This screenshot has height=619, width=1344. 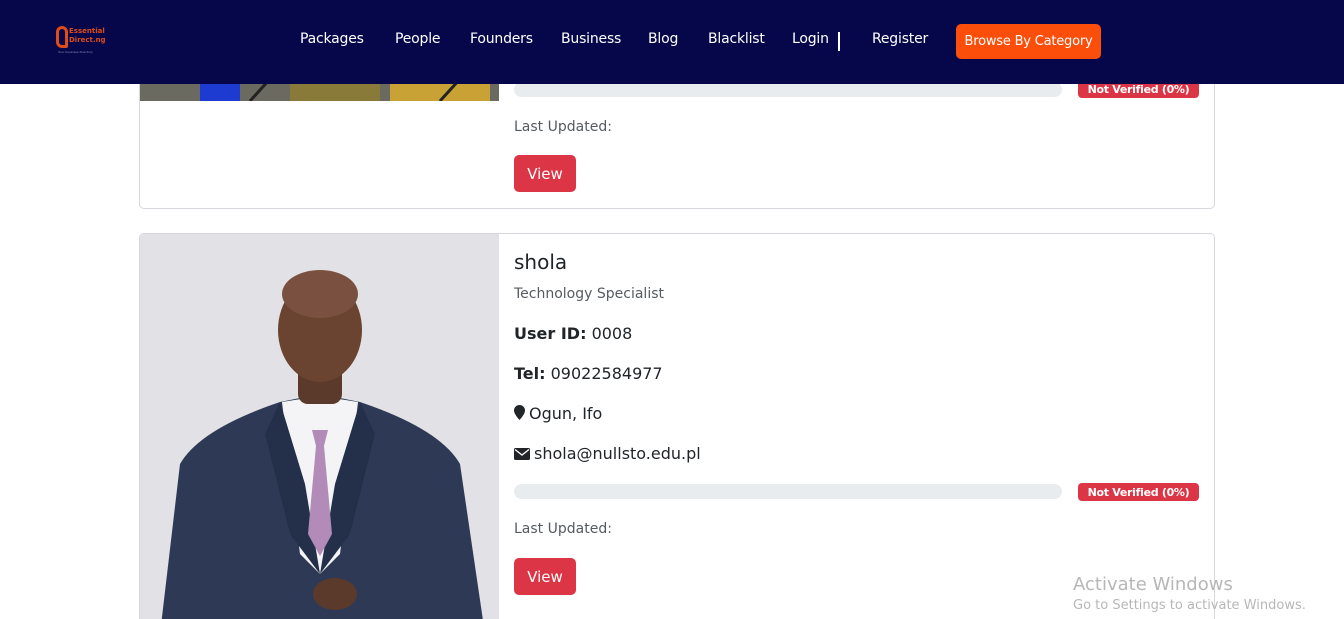 What do you see at coordinates (75, 52) in the screenshot?
I see `logo-tagline: Your business directory` at bounding box center [75, 52].